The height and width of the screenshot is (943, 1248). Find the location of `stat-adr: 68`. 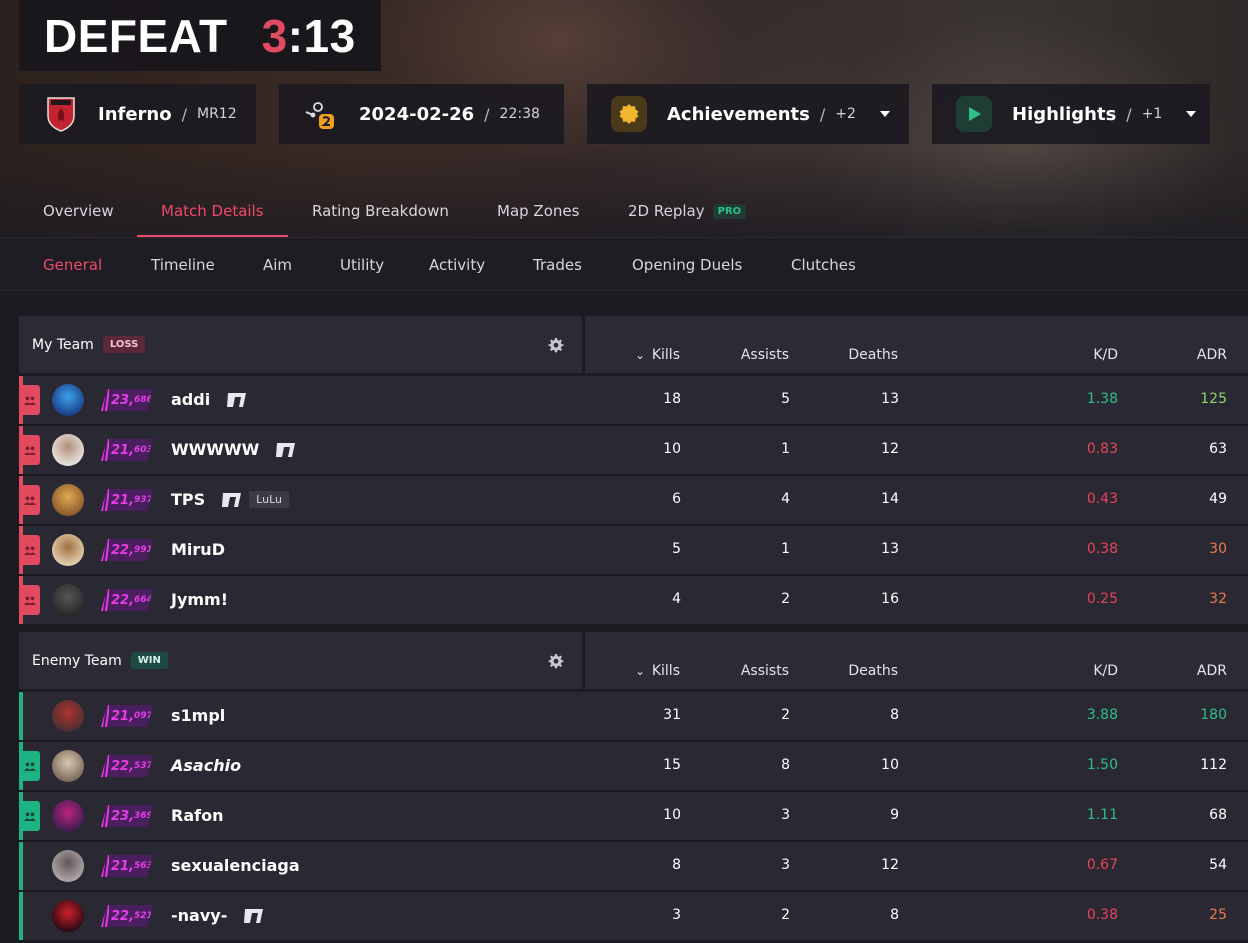

stat-adr: 68 is located at coordinates (1218, 815).